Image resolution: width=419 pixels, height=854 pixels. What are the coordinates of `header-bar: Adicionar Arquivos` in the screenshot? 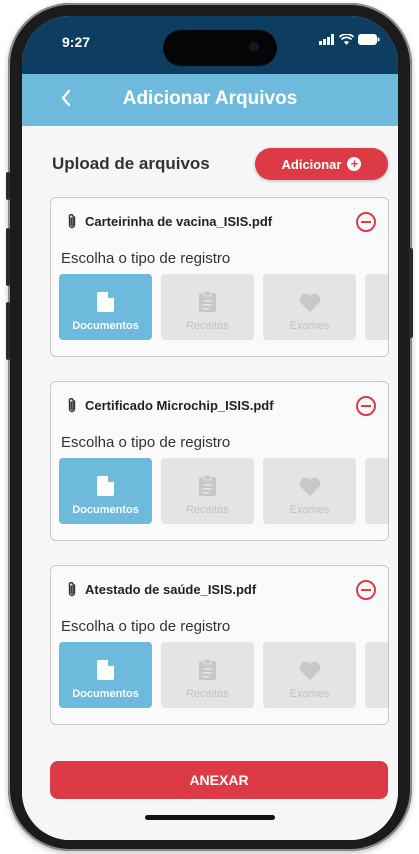 It's located at (210, 100).